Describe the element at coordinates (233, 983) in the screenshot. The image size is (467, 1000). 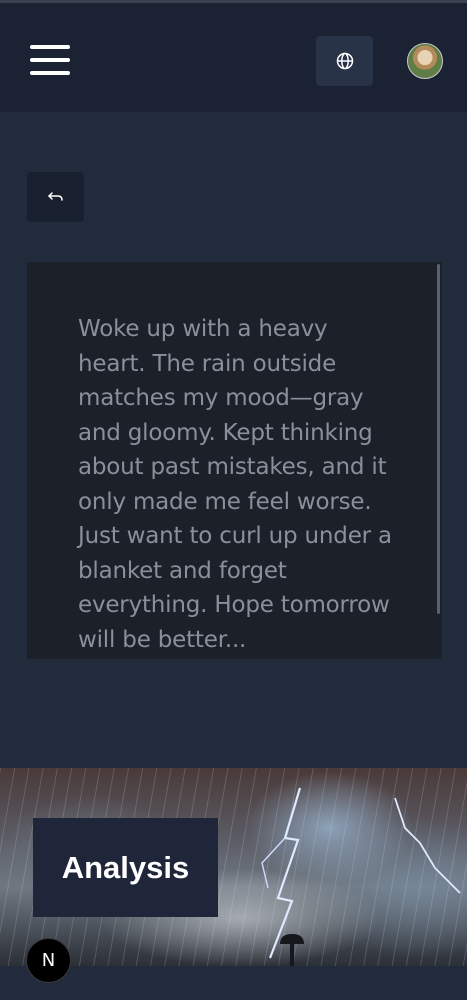
I see `bottom-bar` at that location.